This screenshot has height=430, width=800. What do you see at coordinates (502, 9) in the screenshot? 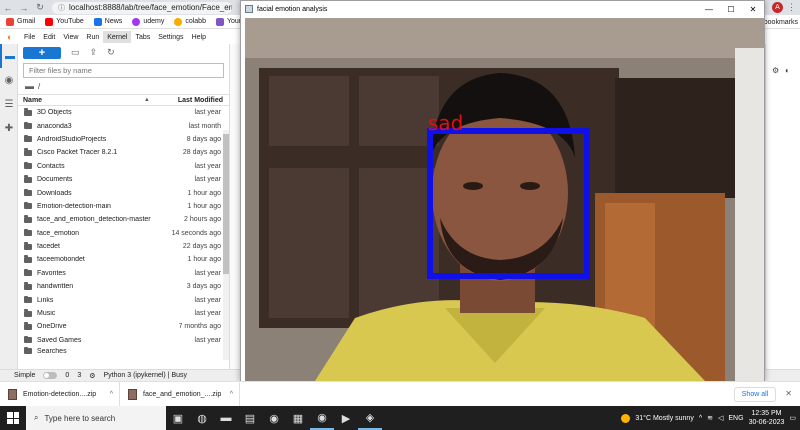
I see `window-titlebar: facial emotion analysis` at bounding box center [502, 9].